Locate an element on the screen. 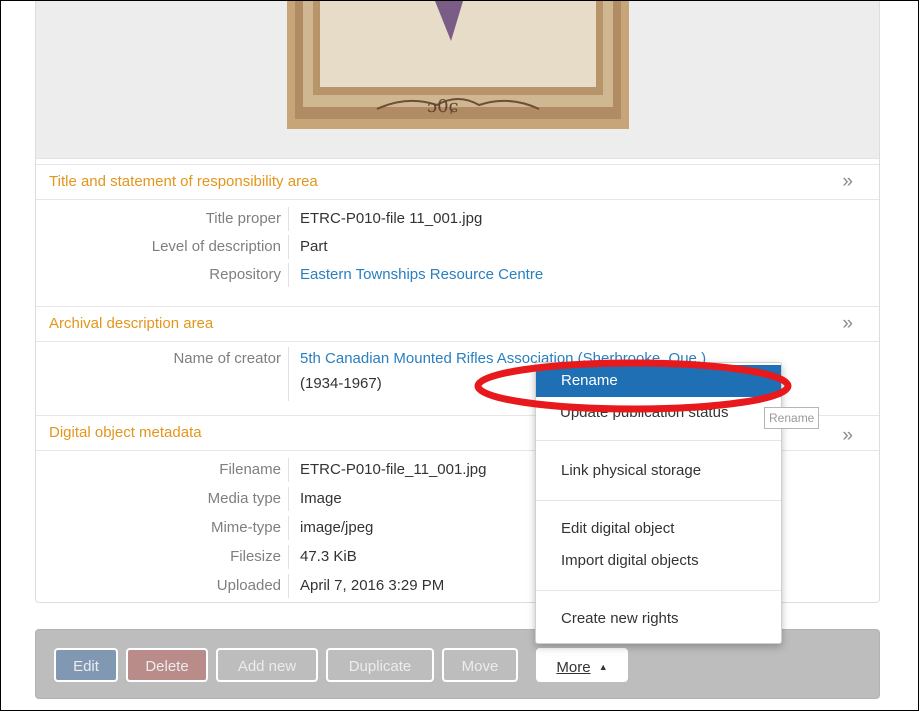  field-label: Name of creator is located at coordinates (227, 358).